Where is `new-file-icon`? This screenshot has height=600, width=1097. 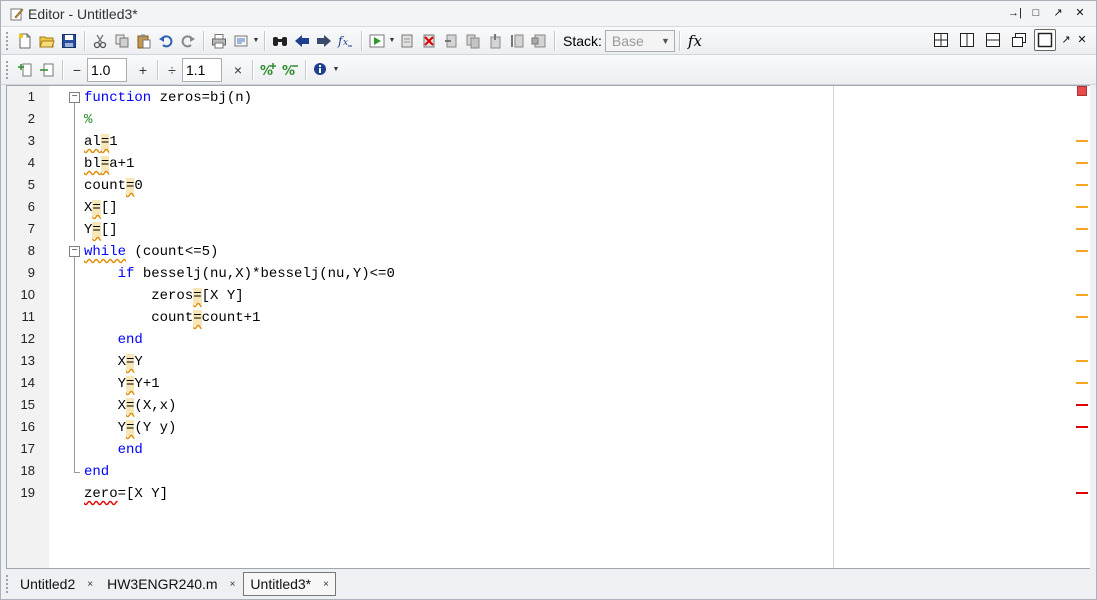
new-file-icon is located at coordinates (25, 41).